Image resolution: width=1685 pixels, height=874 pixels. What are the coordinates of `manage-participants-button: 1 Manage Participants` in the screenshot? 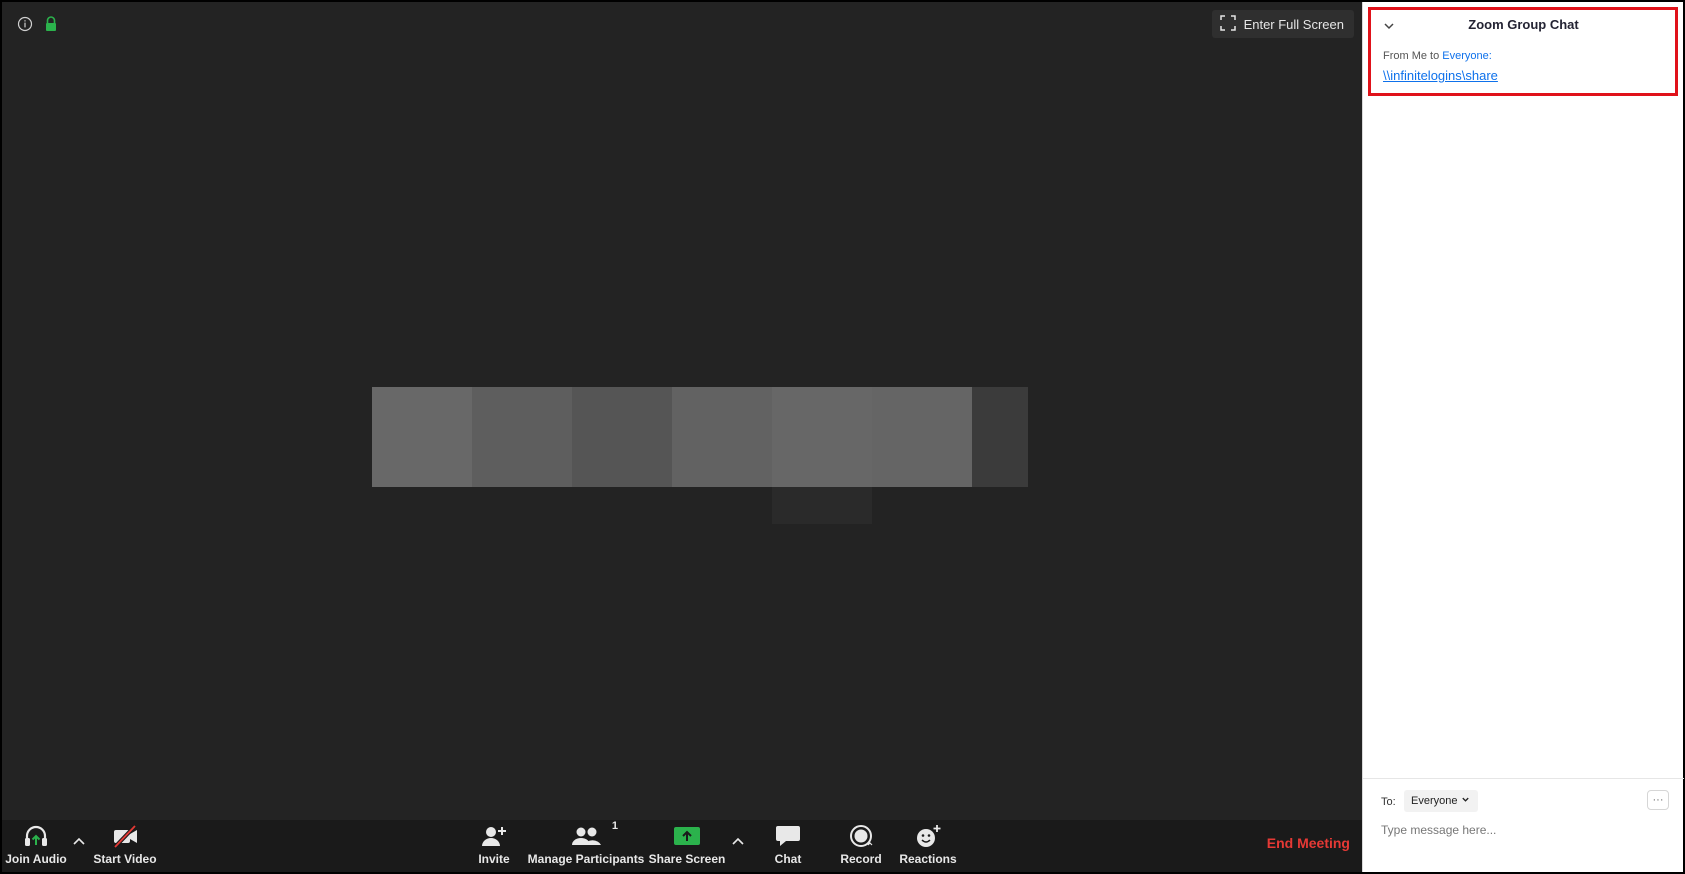 It's located at (586, 846).